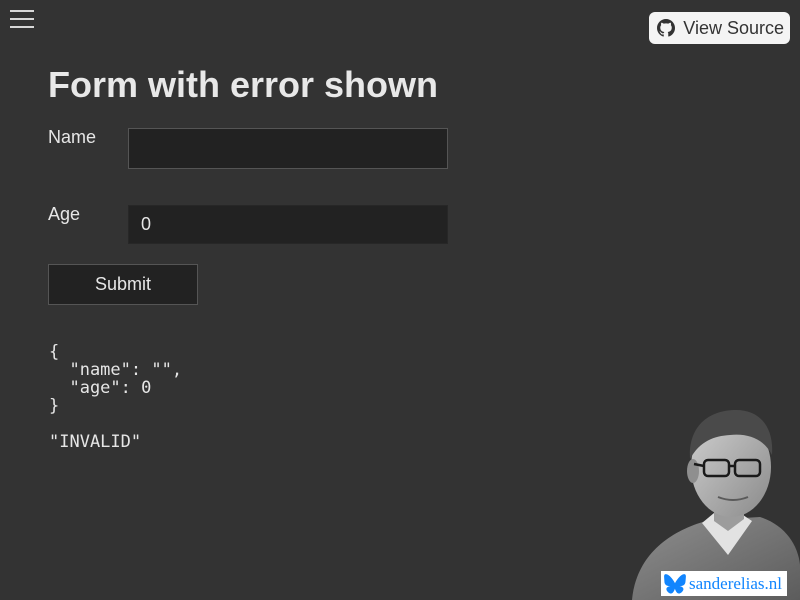 This screenshot has width=800, height=600. Describe the element at coordinates (95, 442) in the screenshot. I see `validation-status: "INVALID"` at that location.